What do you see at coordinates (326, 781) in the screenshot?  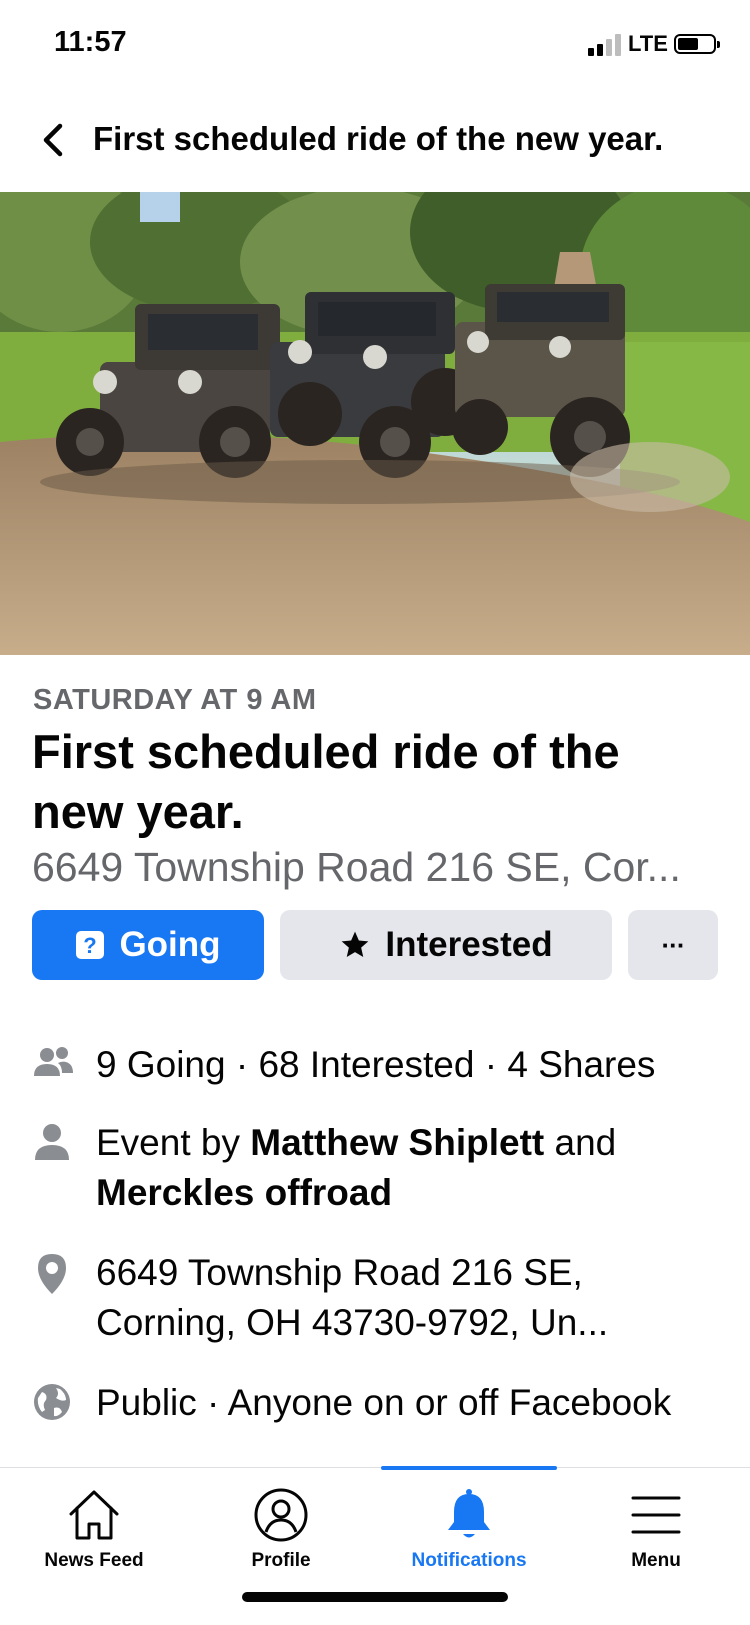 I see `event-title: First scheduled ride of the new year.` at bounding box center [326, 781].